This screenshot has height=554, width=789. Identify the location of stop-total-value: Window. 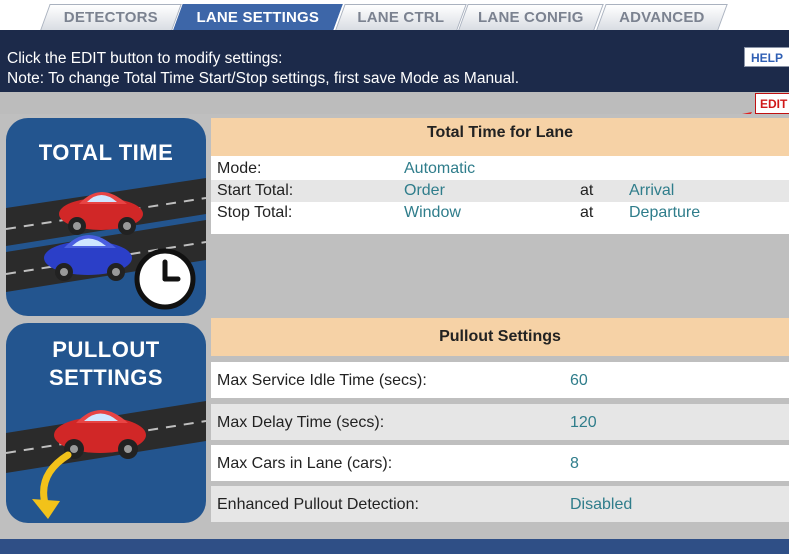
(432, 212).